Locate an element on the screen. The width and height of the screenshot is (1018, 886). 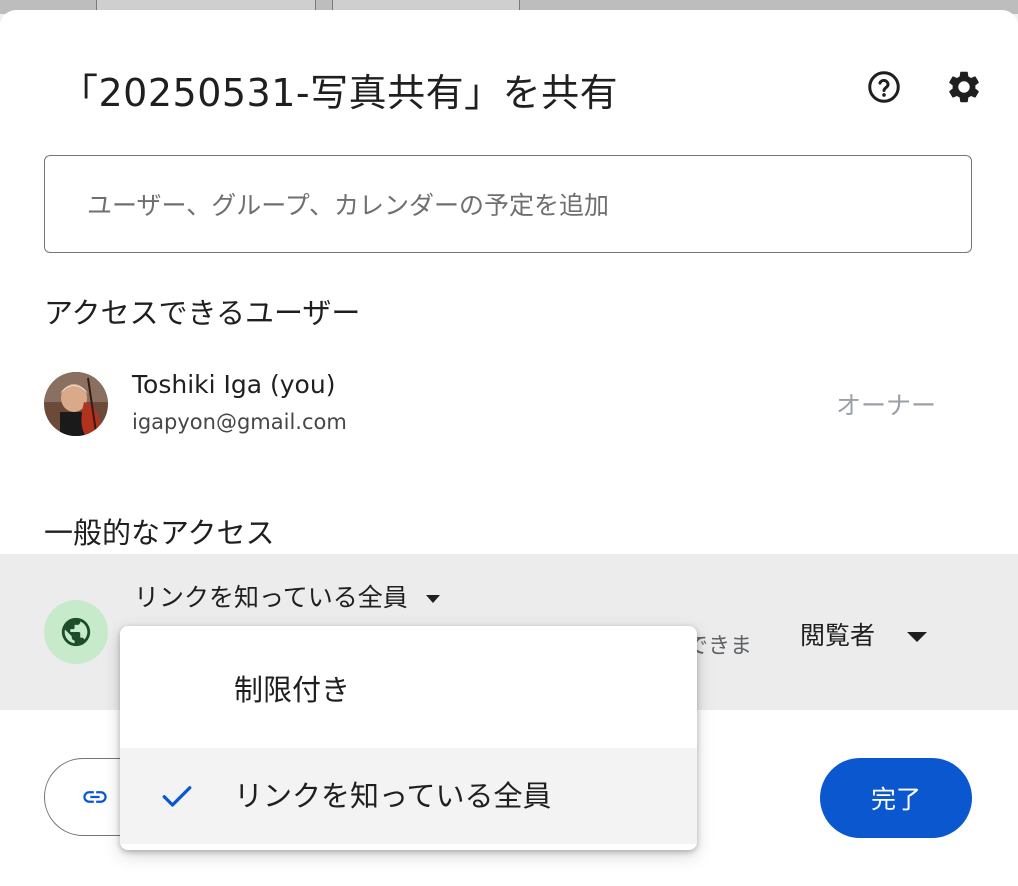
add-people-input is located at coordinates (507, 205).